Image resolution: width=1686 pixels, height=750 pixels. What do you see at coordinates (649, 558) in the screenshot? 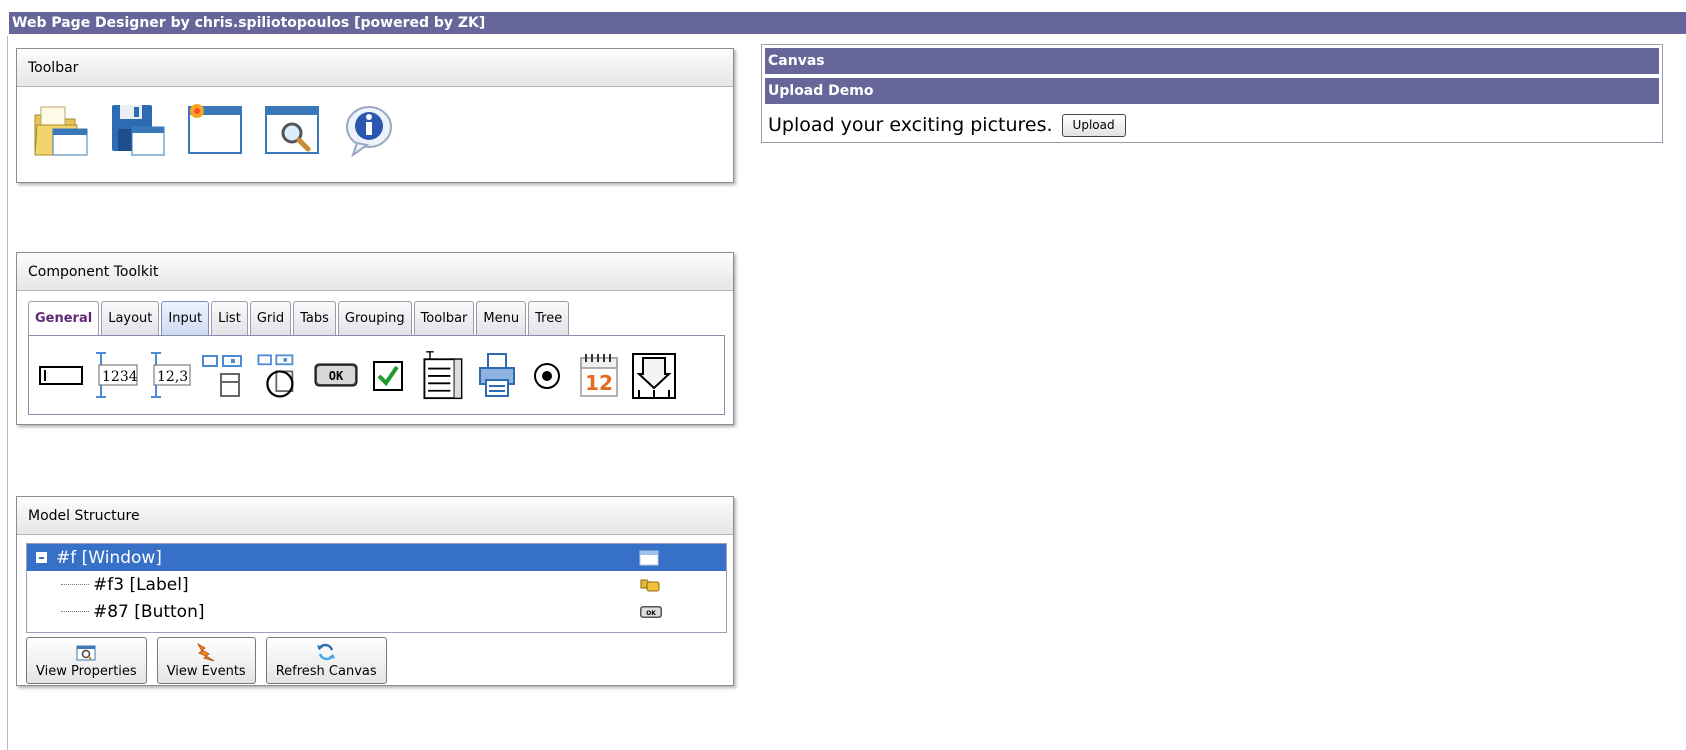
I see `window-icon` at bounding box center [649, 558].